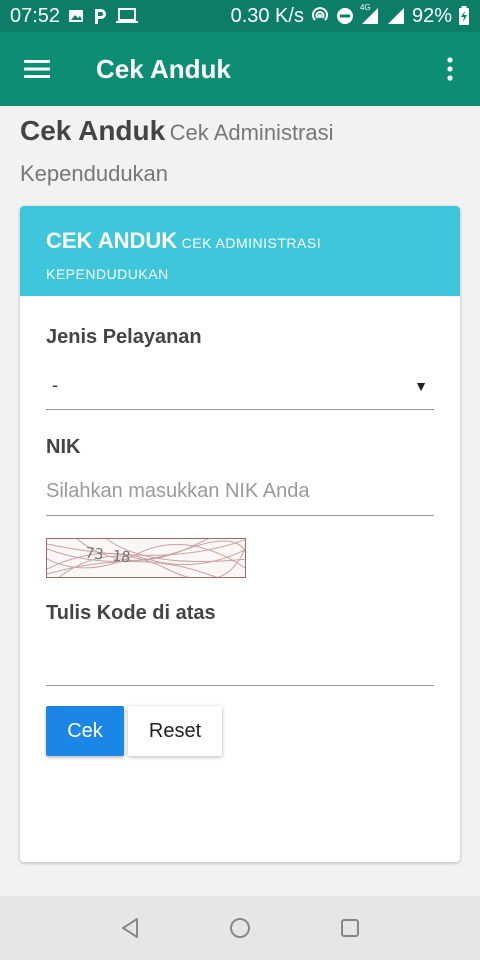 This screenshot has width=480, height=960. I want to click on overflow-menu-button, so click(450, 69).